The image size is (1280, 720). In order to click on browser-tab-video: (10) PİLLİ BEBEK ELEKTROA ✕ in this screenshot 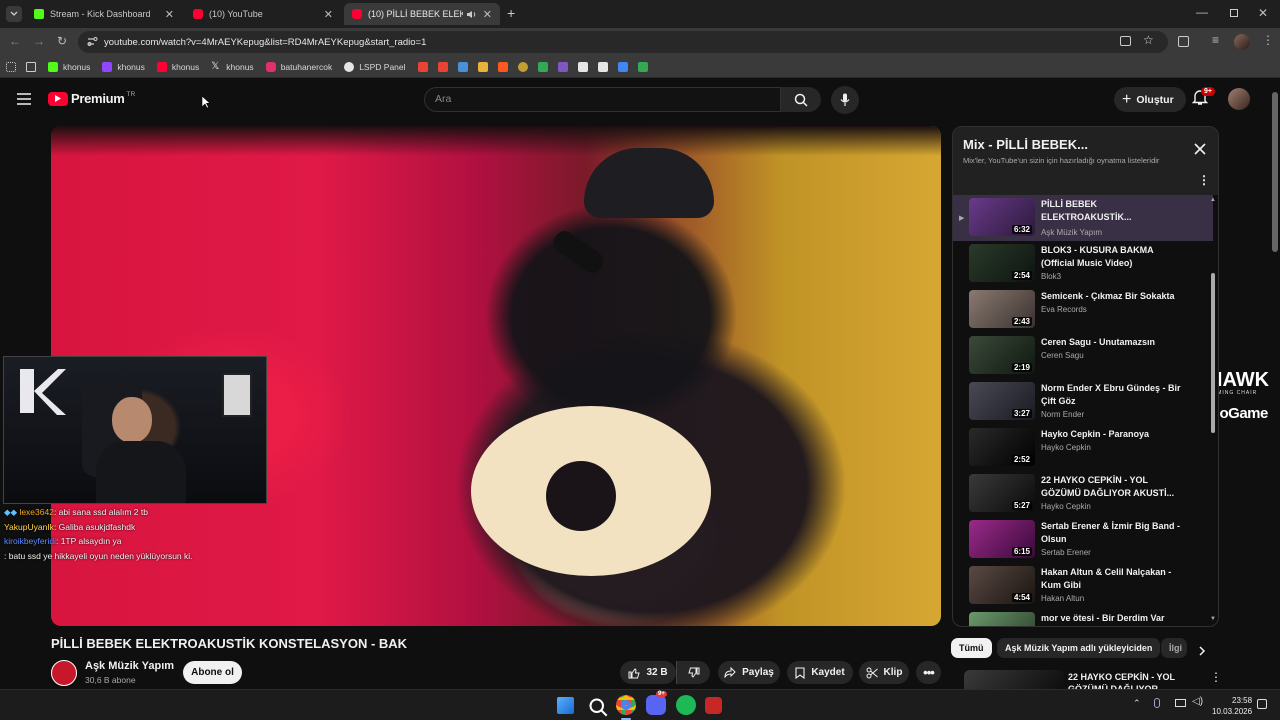, I will do `click(422, 14)`.